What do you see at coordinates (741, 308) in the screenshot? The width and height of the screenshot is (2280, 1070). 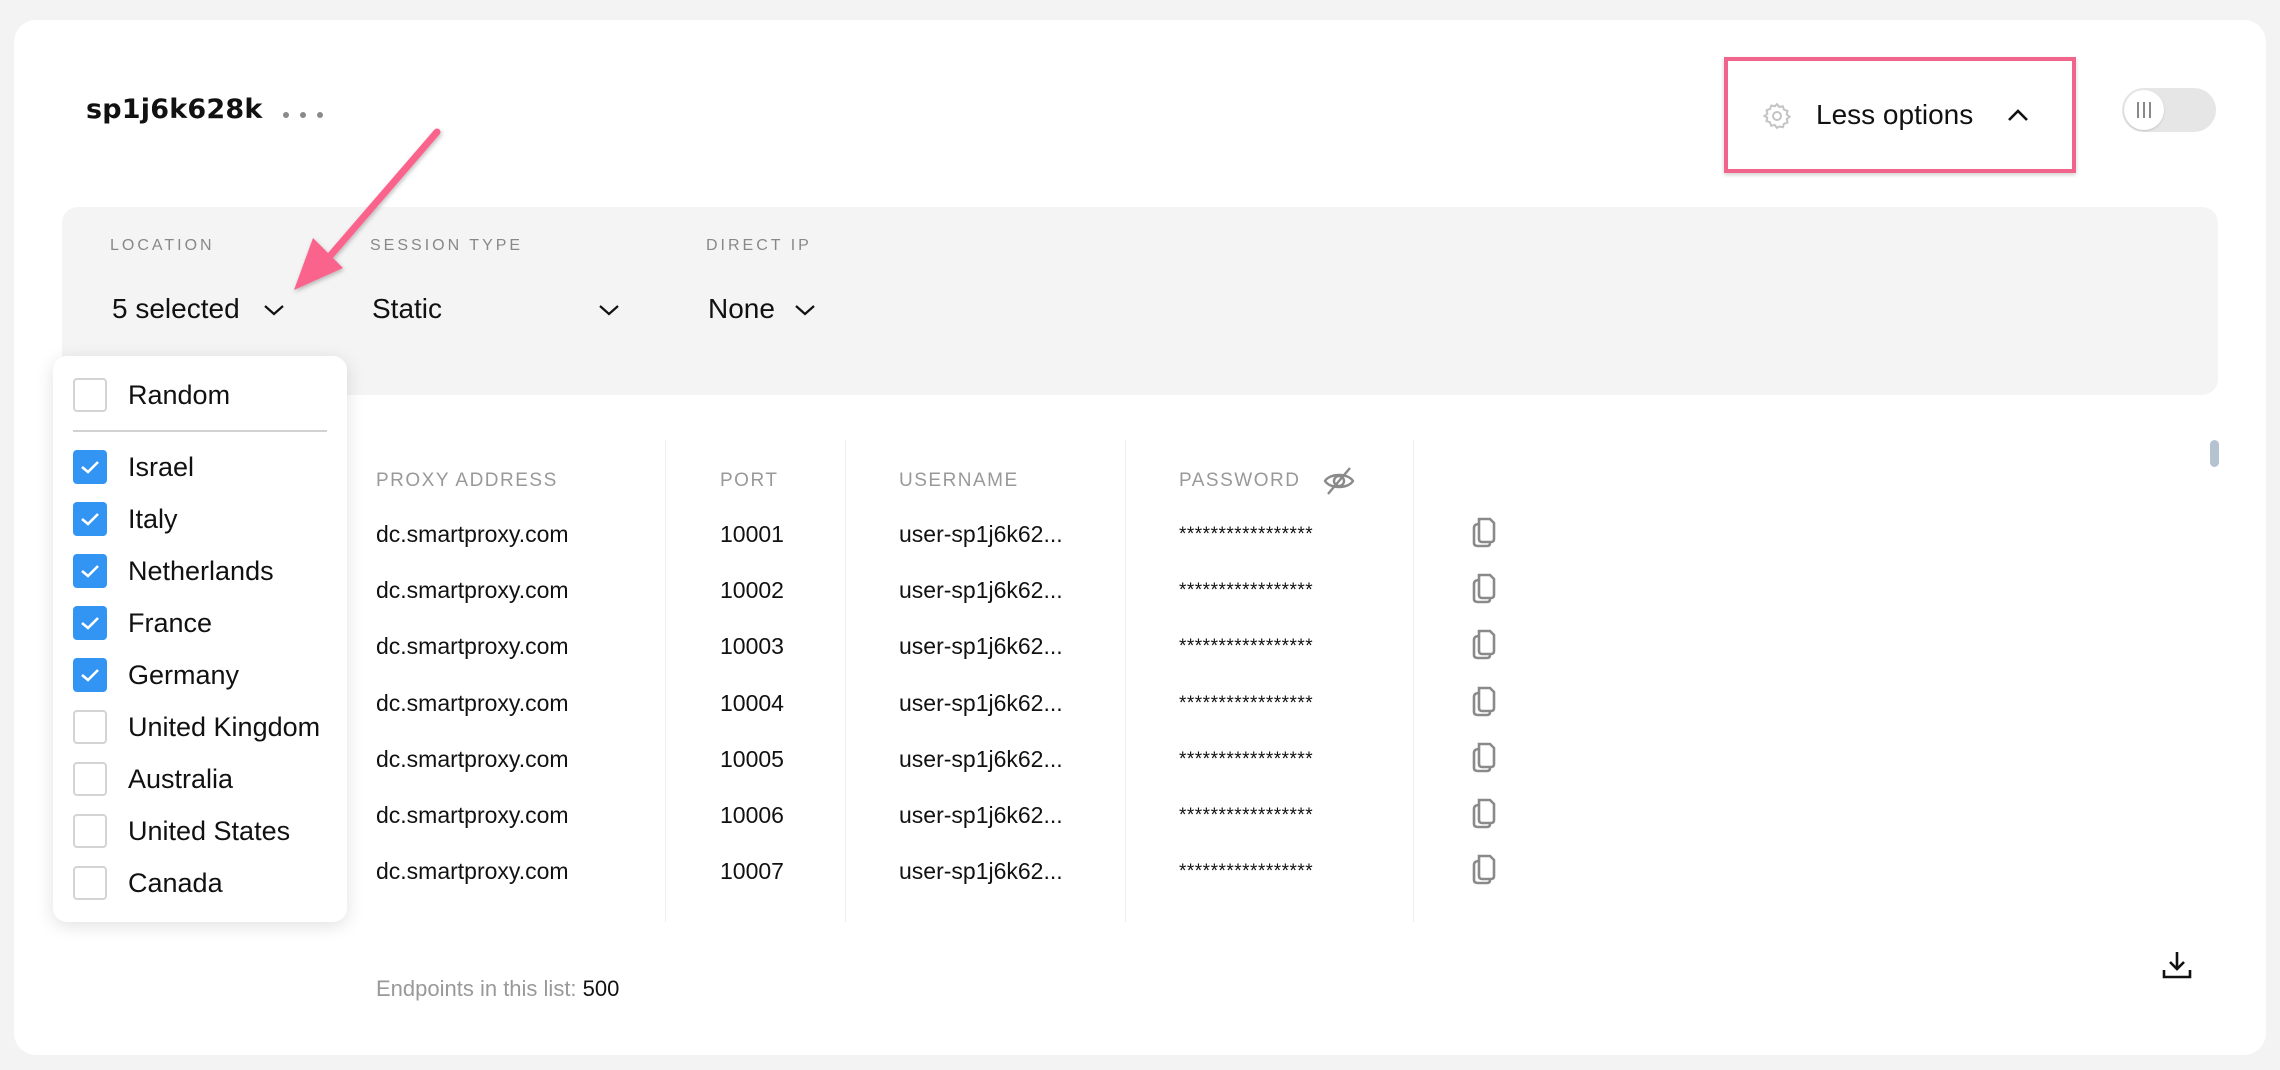 I see `direct-ip-value: None` at bounding box center [741, 308].